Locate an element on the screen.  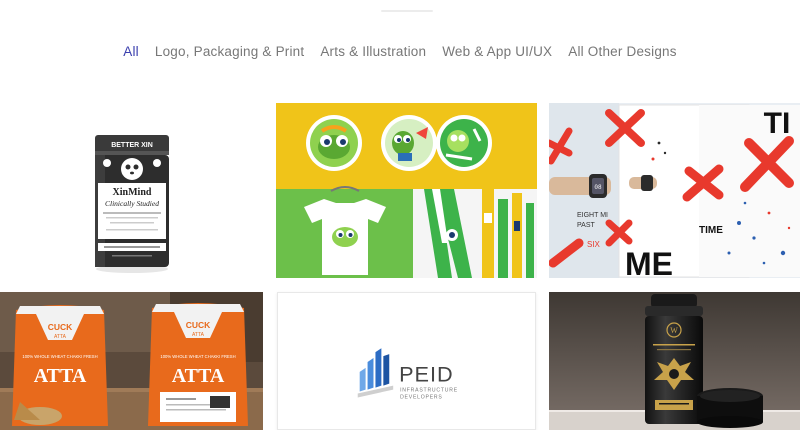
atta-right-sub: ATTA is located at coordinates (198, 335).